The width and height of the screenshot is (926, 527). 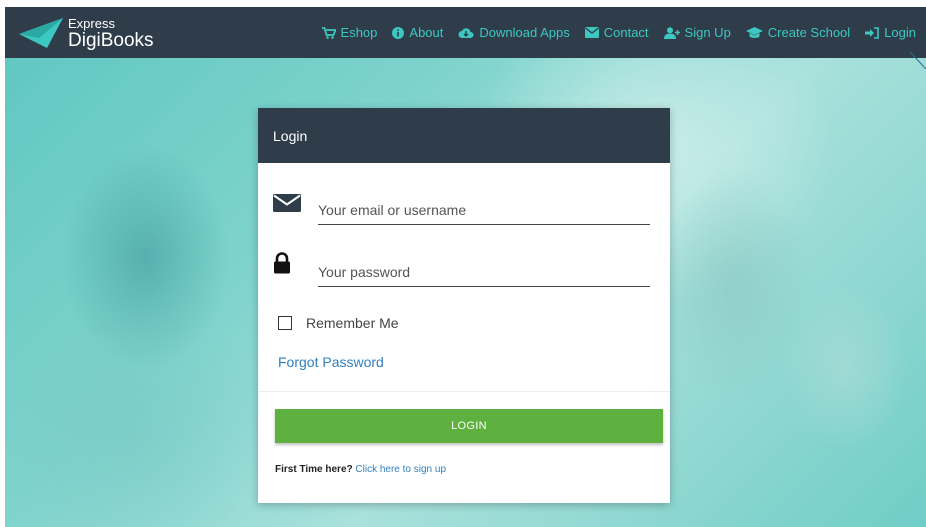 I want to click on first-time-text: First Time here? Click here to sign up, so click(x=360, y=469).